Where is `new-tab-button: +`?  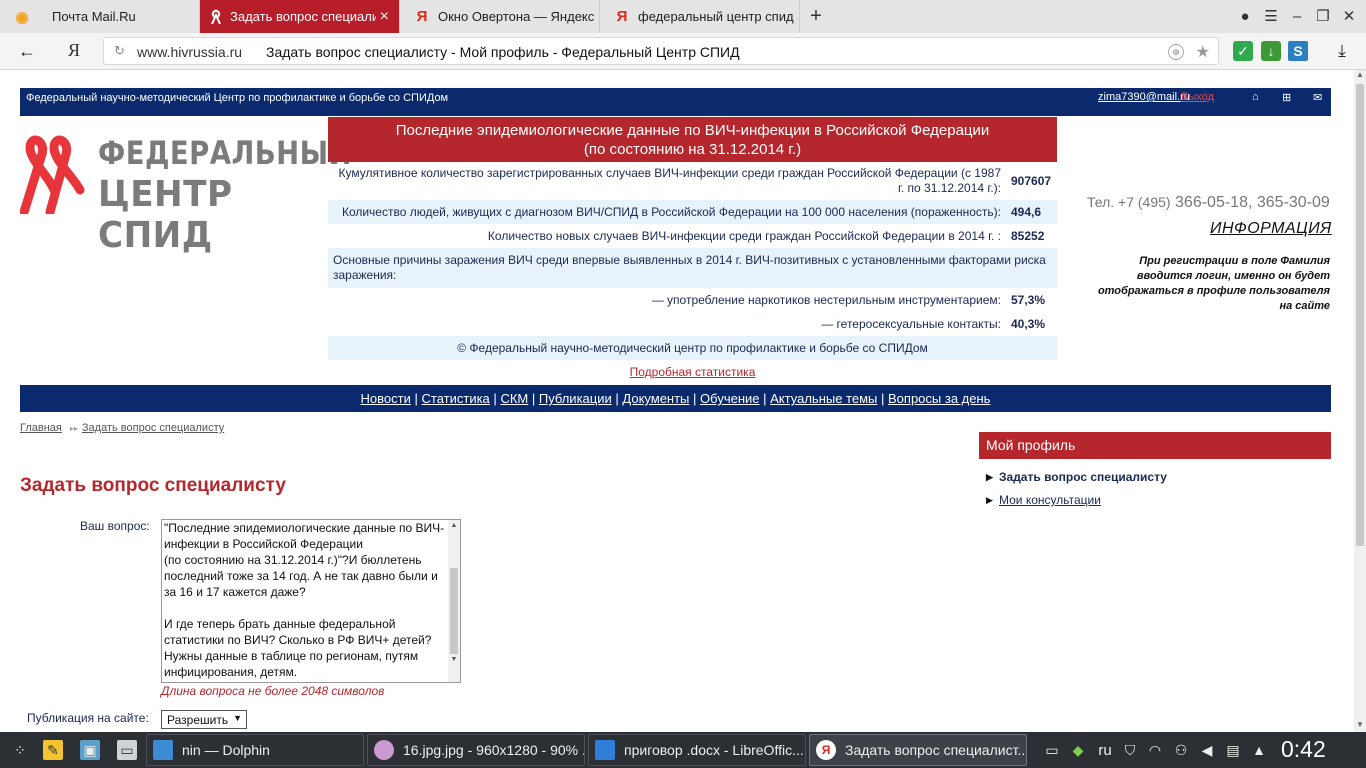
new-tab-button: + is located at coordinates (816, 16).